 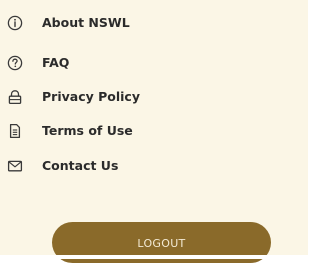 What do you see at coordinates (130, 166) in the screenshot?
I see `menu-item-contact-us: Contact Us` at bounding box center [130, 166].